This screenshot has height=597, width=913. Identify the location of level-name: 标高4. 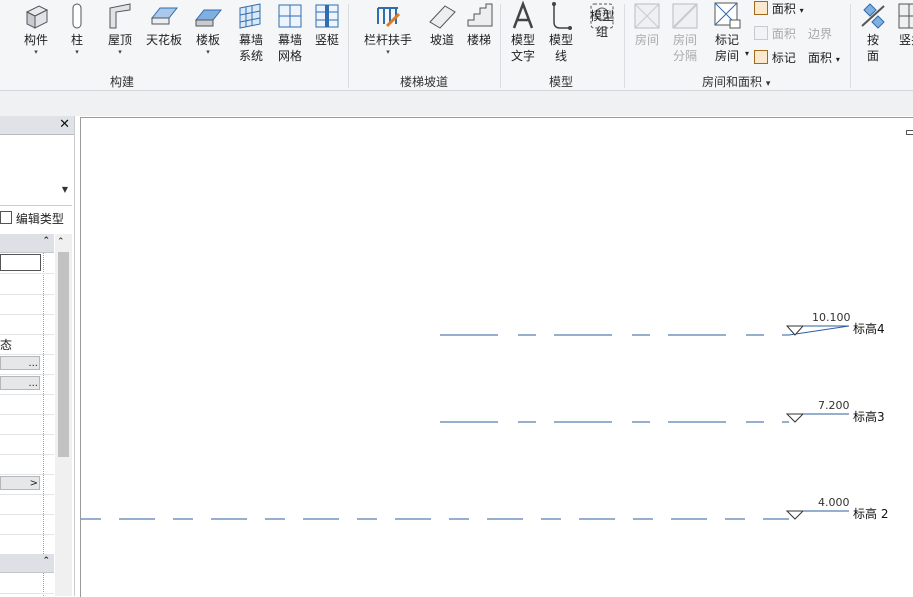
(869, 328).